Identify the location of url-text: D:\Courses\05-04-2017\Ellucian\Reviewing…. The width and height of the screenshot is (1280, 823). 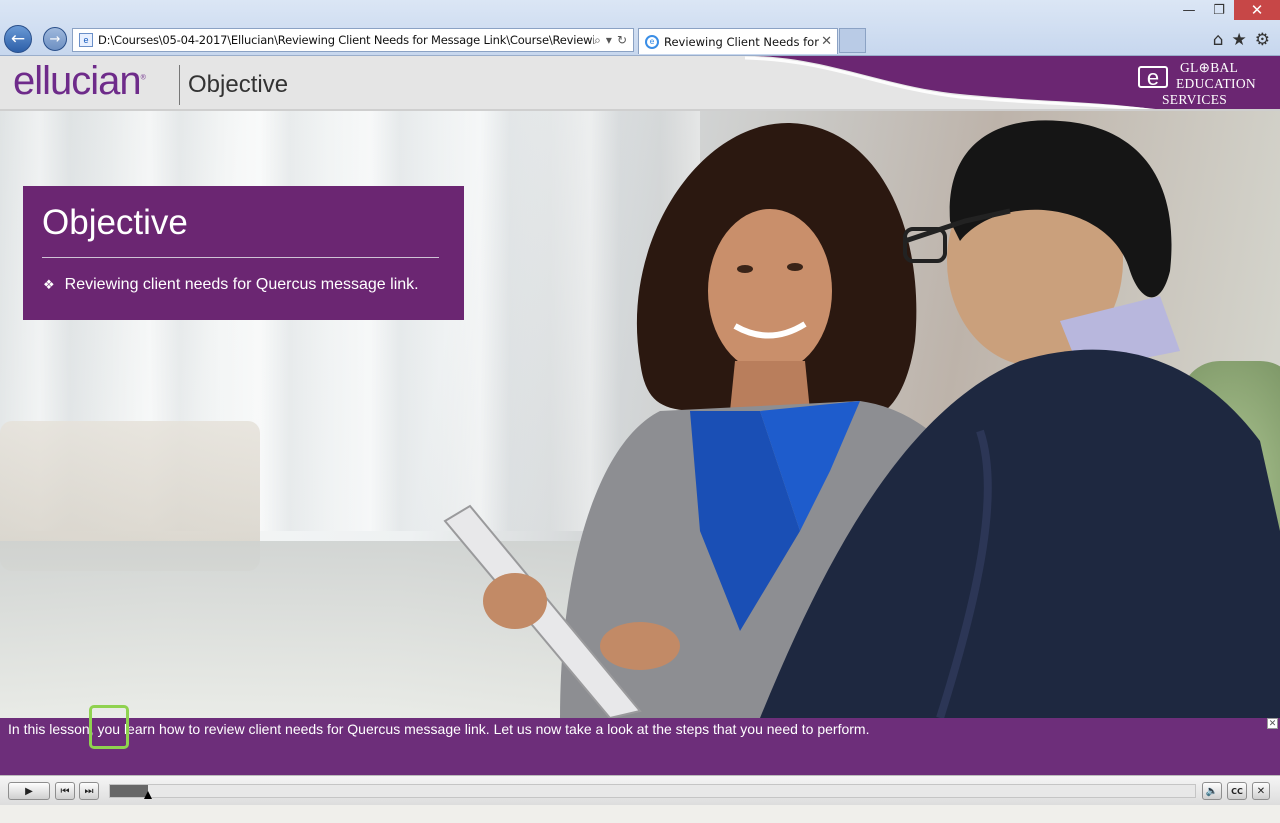
(346, 40).